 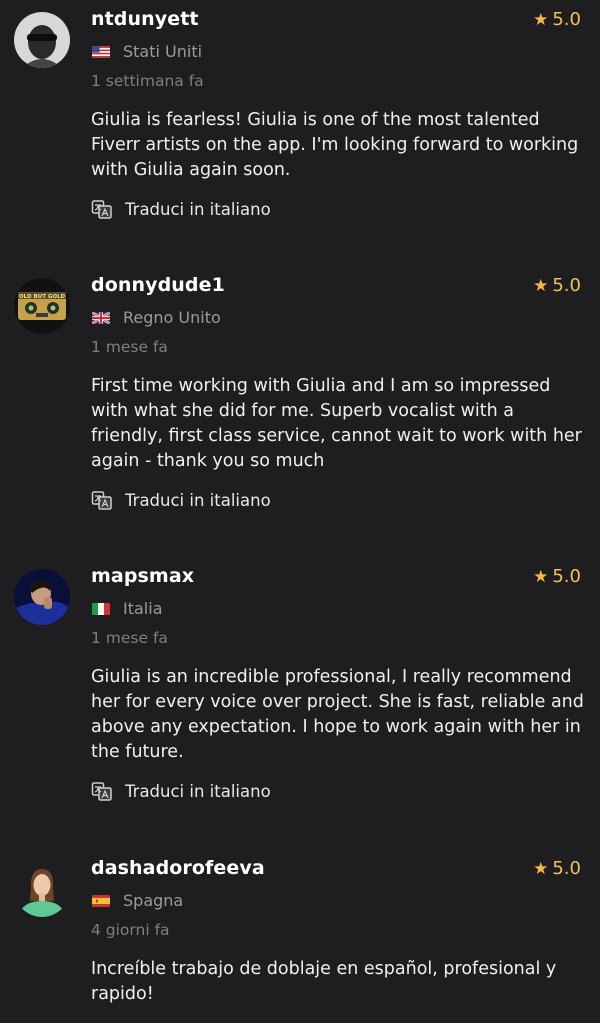 I want to click on username: ntdunyett, so click(x=145, y=19).